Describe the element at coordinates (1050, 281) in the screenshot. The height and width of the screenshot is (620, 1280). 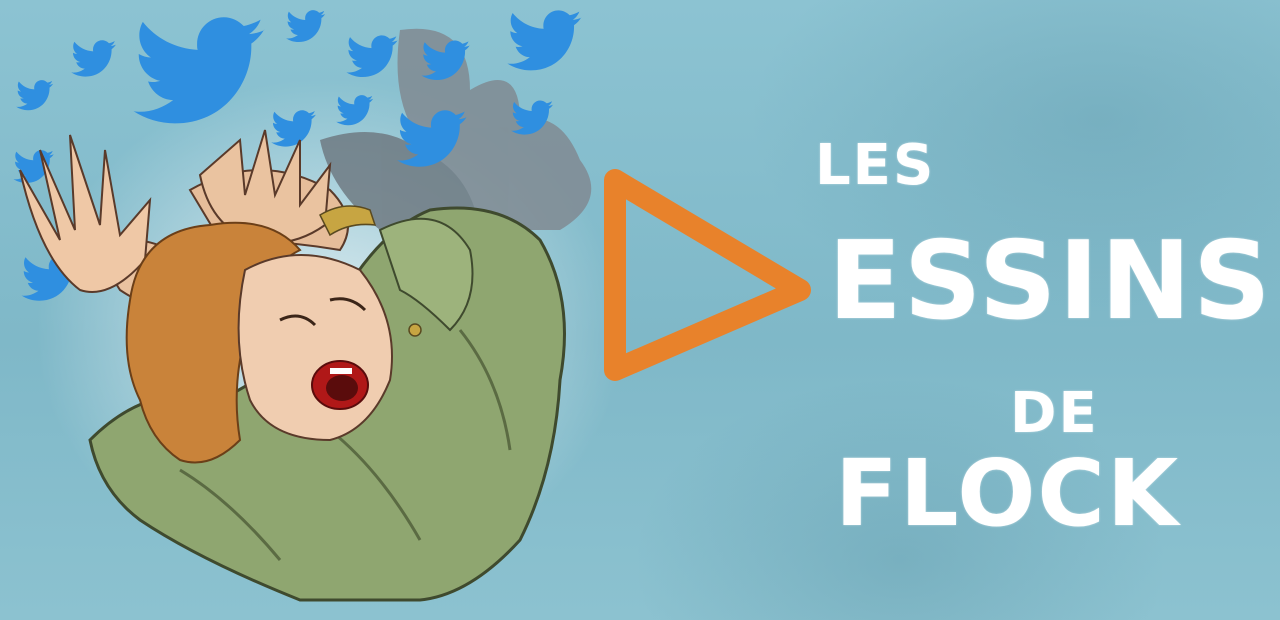
I see `title-word-essins: ESSINS` at that location.